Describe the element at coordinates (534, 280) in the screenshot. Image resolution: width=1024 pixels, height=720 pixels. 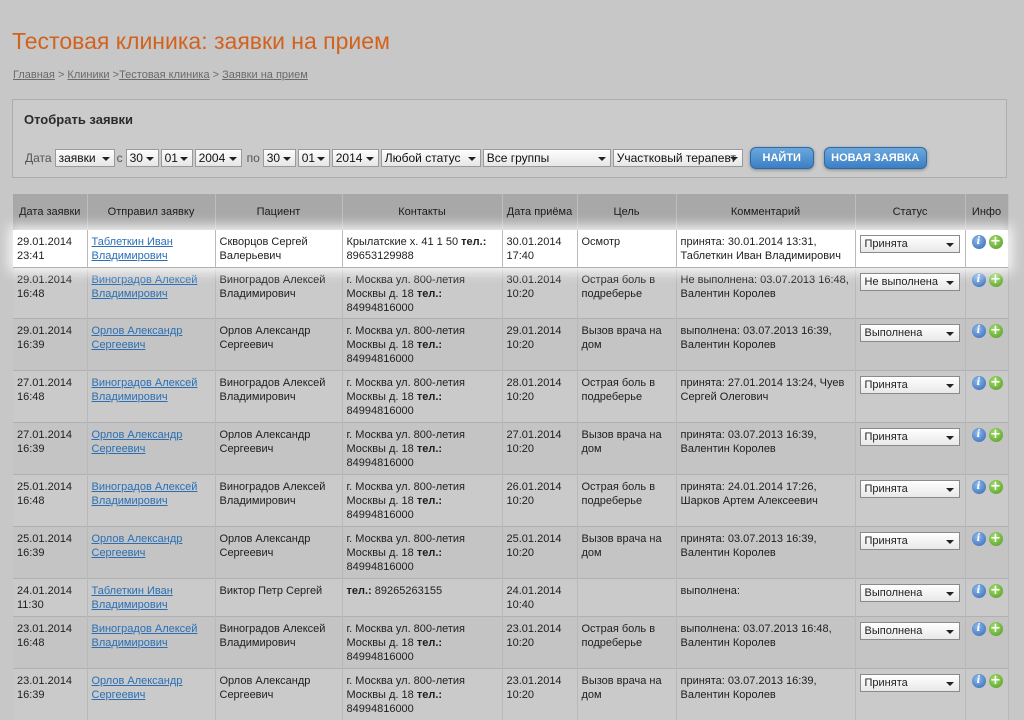
I see `visit-date: 30.01.2014` at that location.